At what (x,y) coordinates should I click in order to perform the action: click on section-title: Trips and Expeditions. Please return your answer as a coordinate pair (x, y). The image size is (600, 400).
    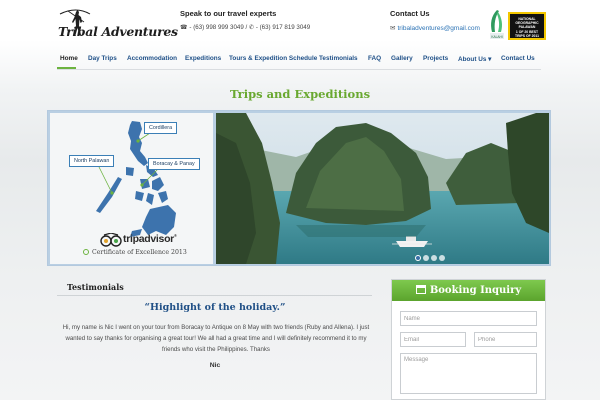
    Looking at the image, I should click on (300, 94).